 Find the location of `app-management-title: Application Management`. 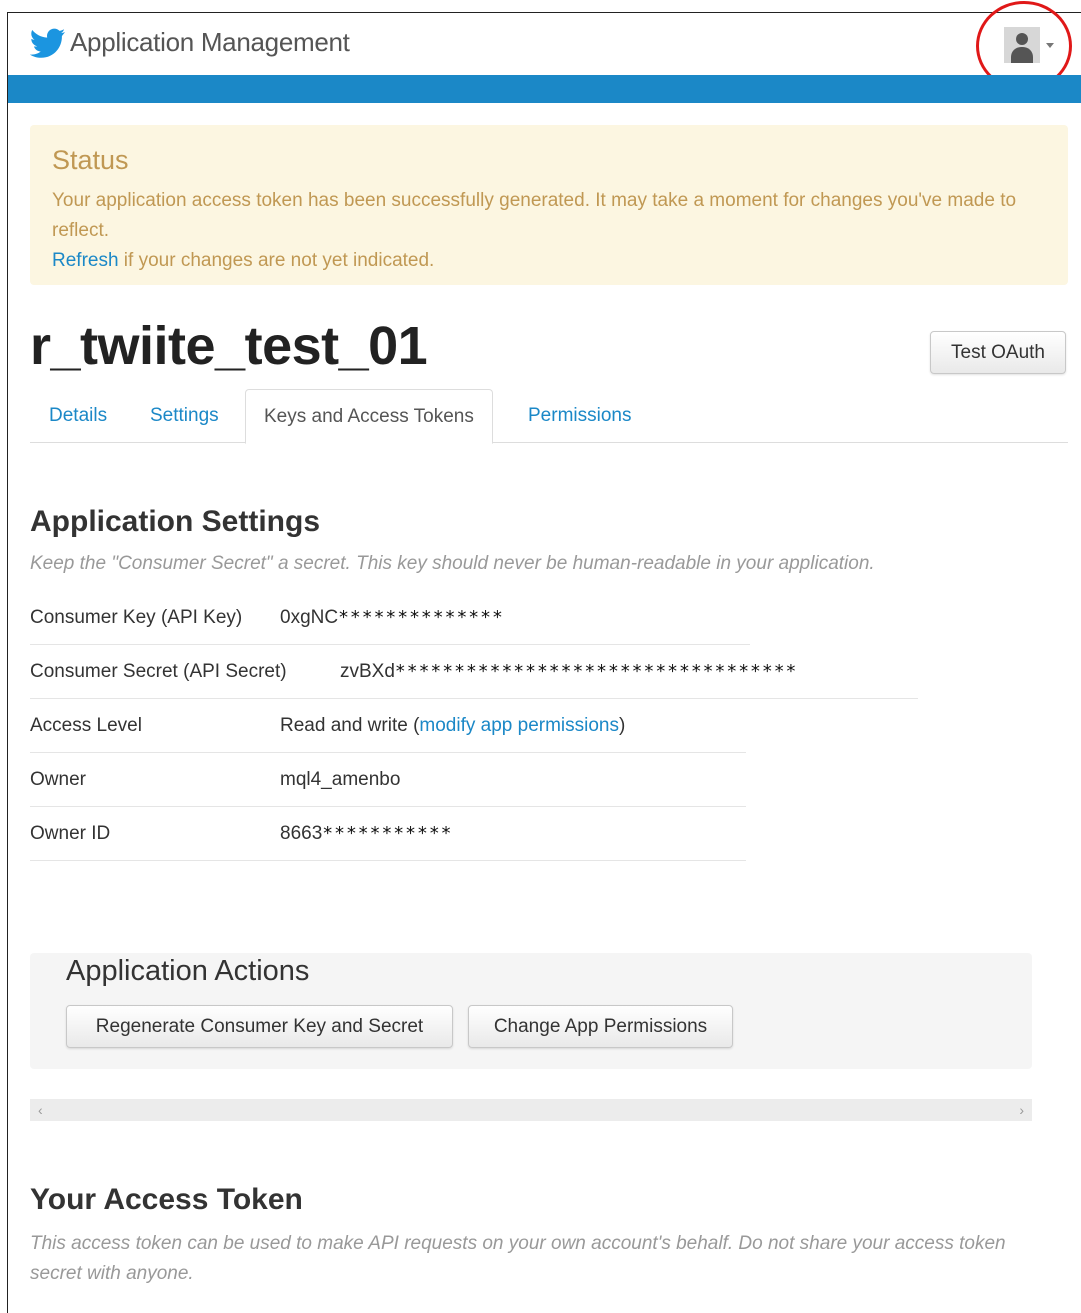

app-management-title: Application Management is located at coordinates (210, 42).